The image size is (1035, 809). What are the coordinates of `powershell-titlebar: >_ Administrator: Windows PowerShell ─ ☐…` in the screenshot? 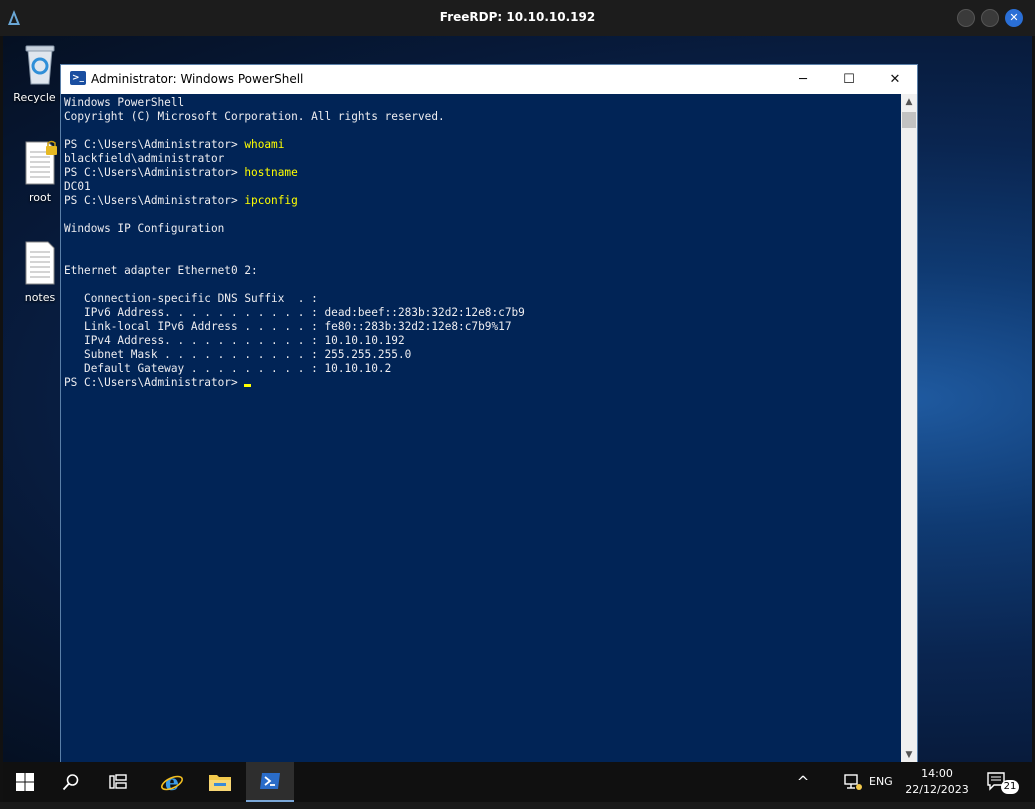 It's located at (489, 79).